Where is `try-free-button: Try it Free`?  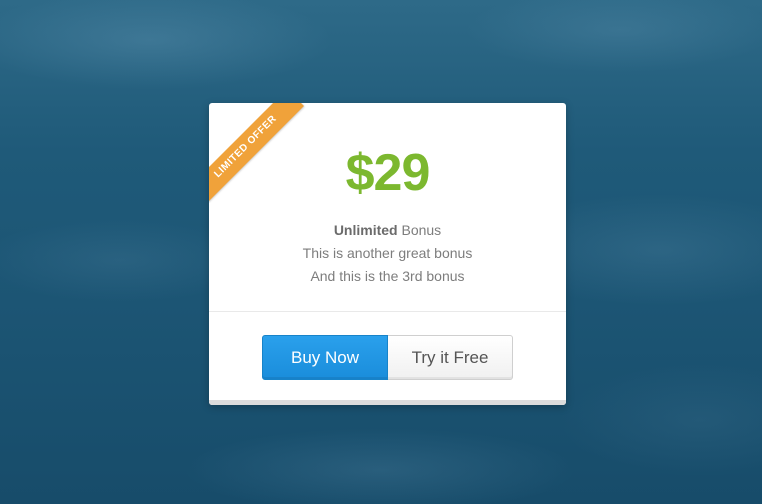 try-free-button: Try it Free is located at coordinates (450, 357).